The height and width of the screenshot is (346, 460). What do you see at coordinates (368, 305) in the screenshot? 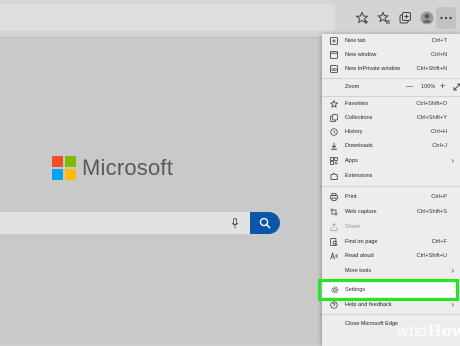
I see `menu-item-label: Help and feedback` at bounding box center [368, 305].